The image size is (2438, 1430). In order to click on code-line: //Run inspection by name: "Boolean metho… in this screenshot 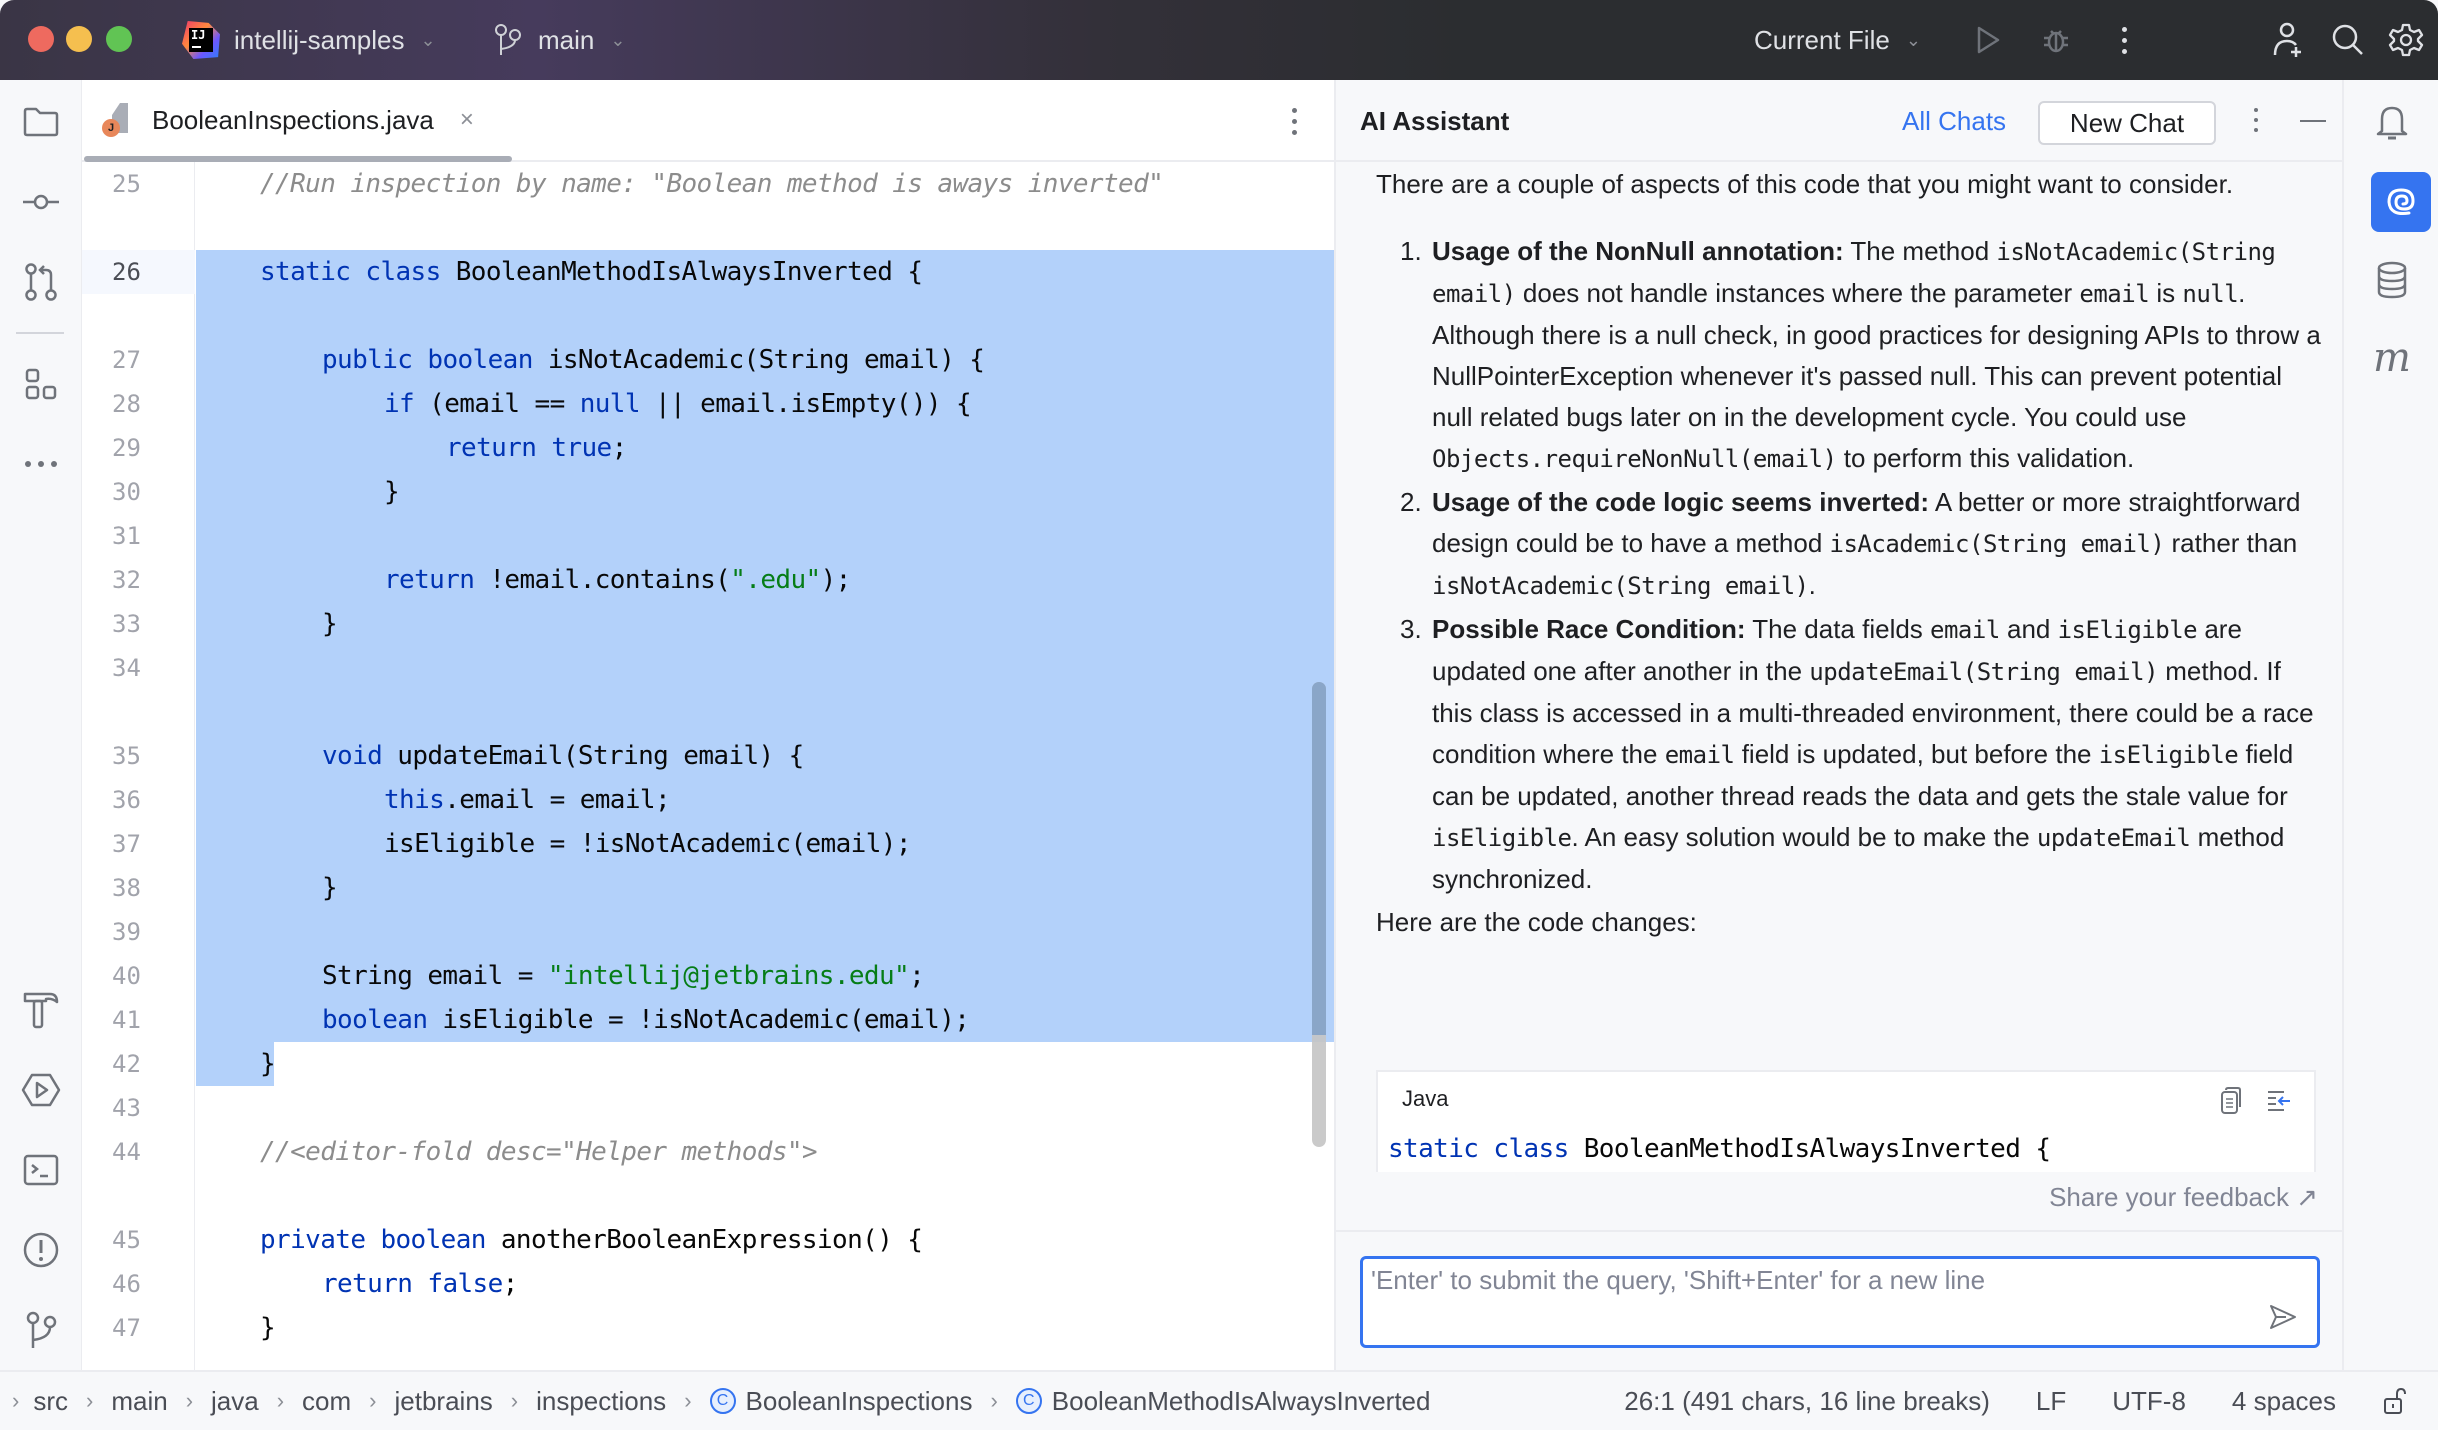, I will do `click(712, 184)`.